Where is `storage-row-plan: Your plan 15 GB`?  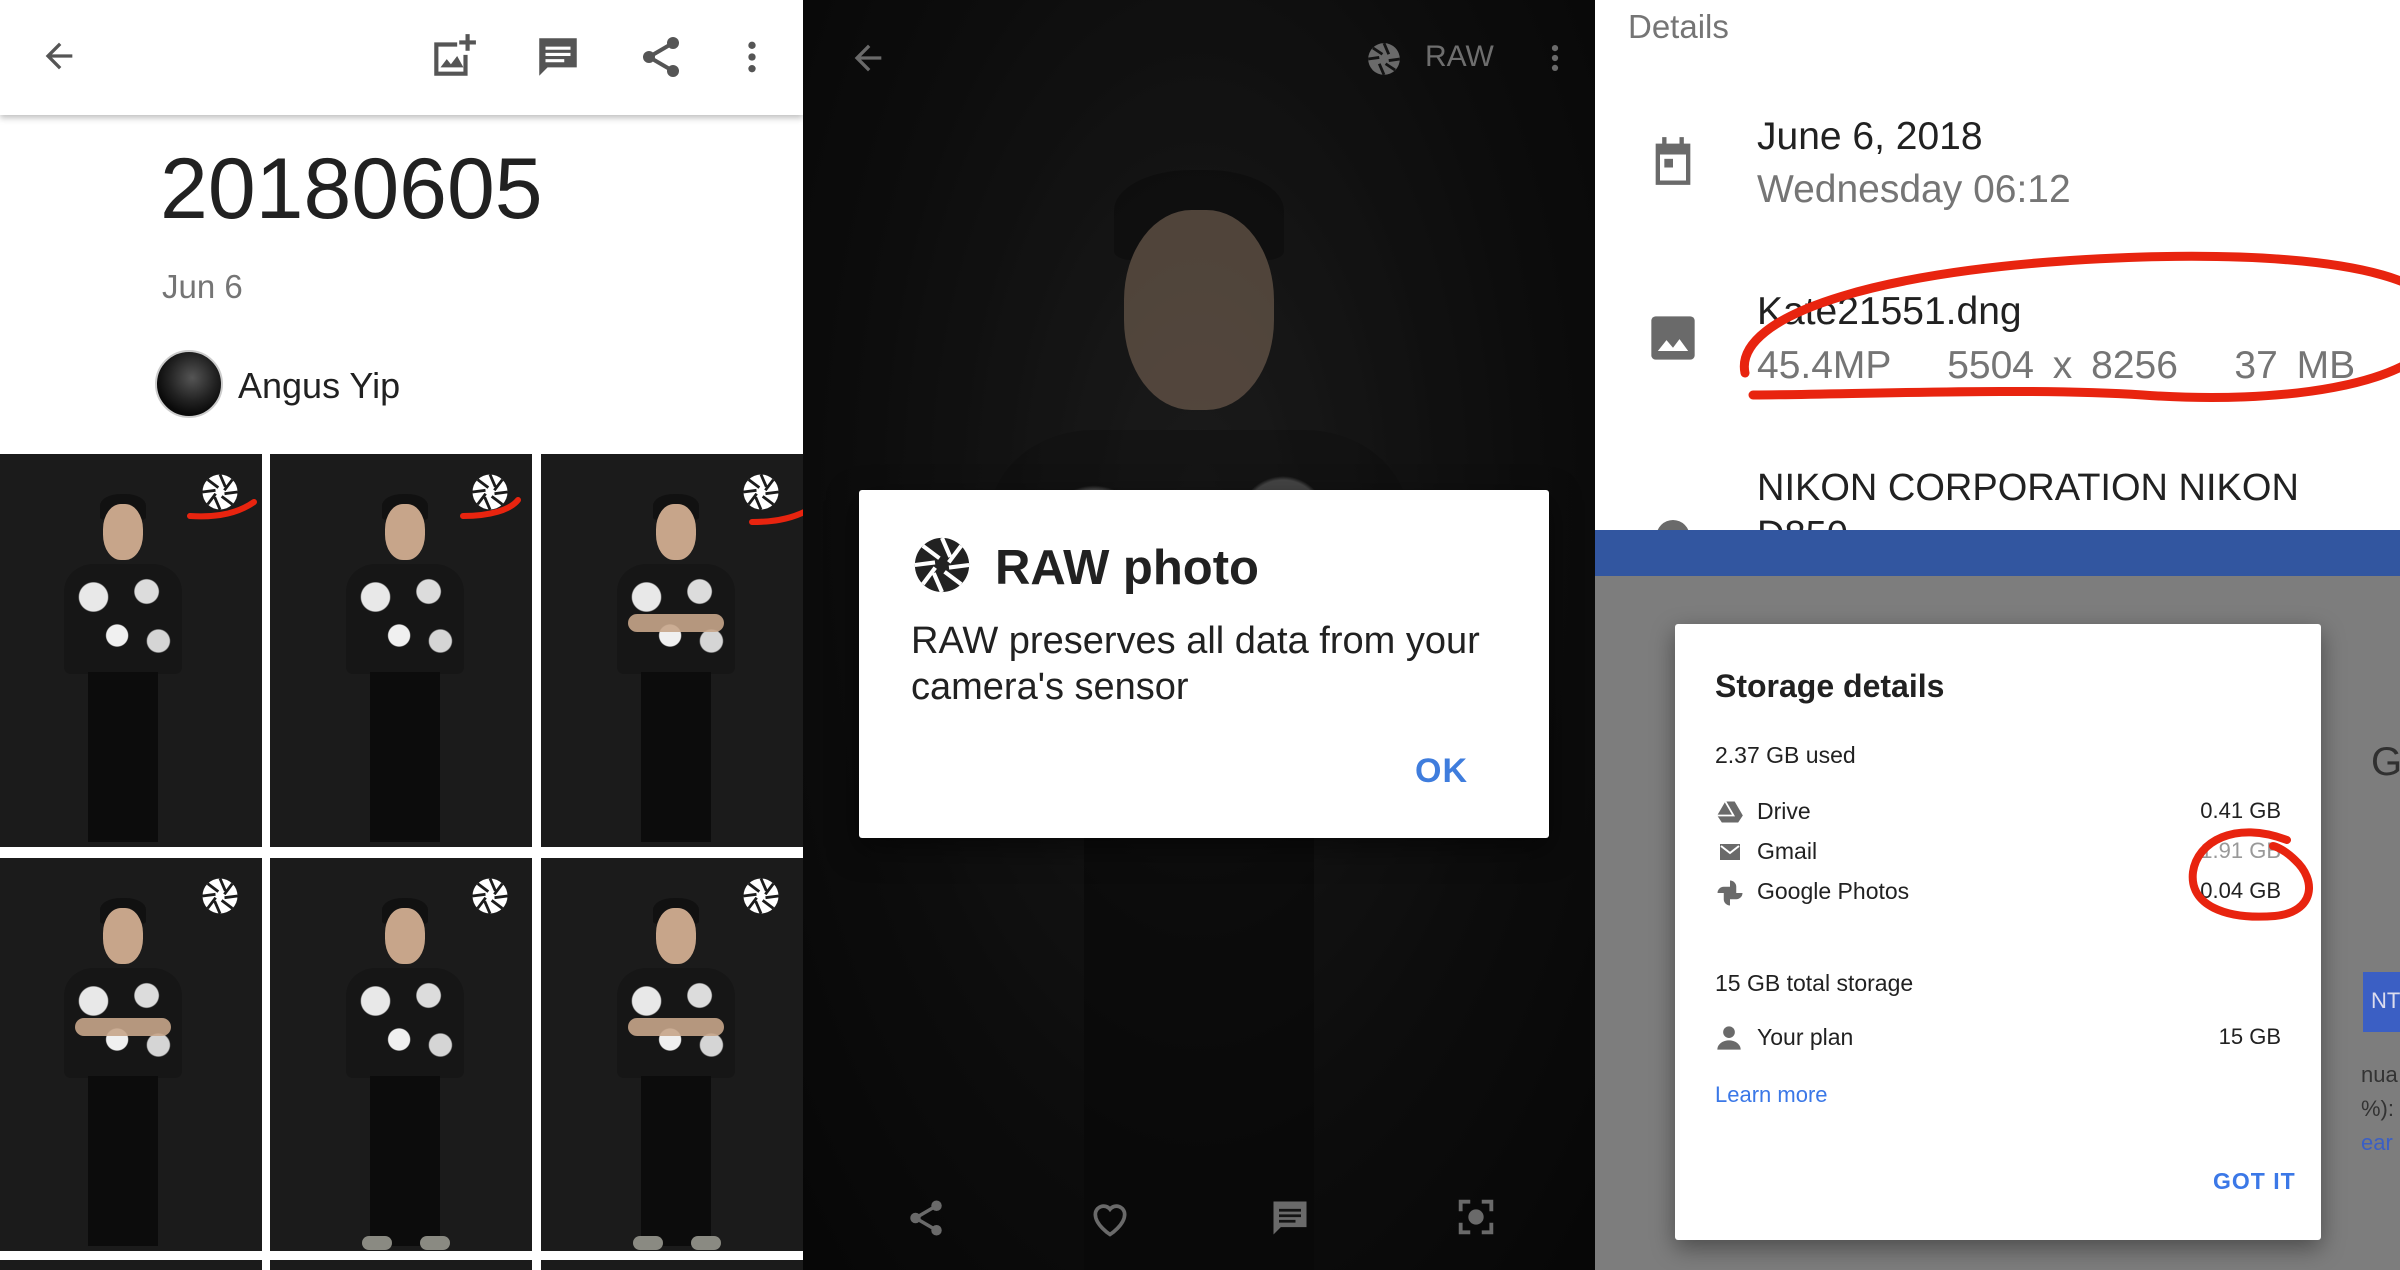
storage-row-plan: Your plan 15 GB is located at coordinates (1998, 1038).